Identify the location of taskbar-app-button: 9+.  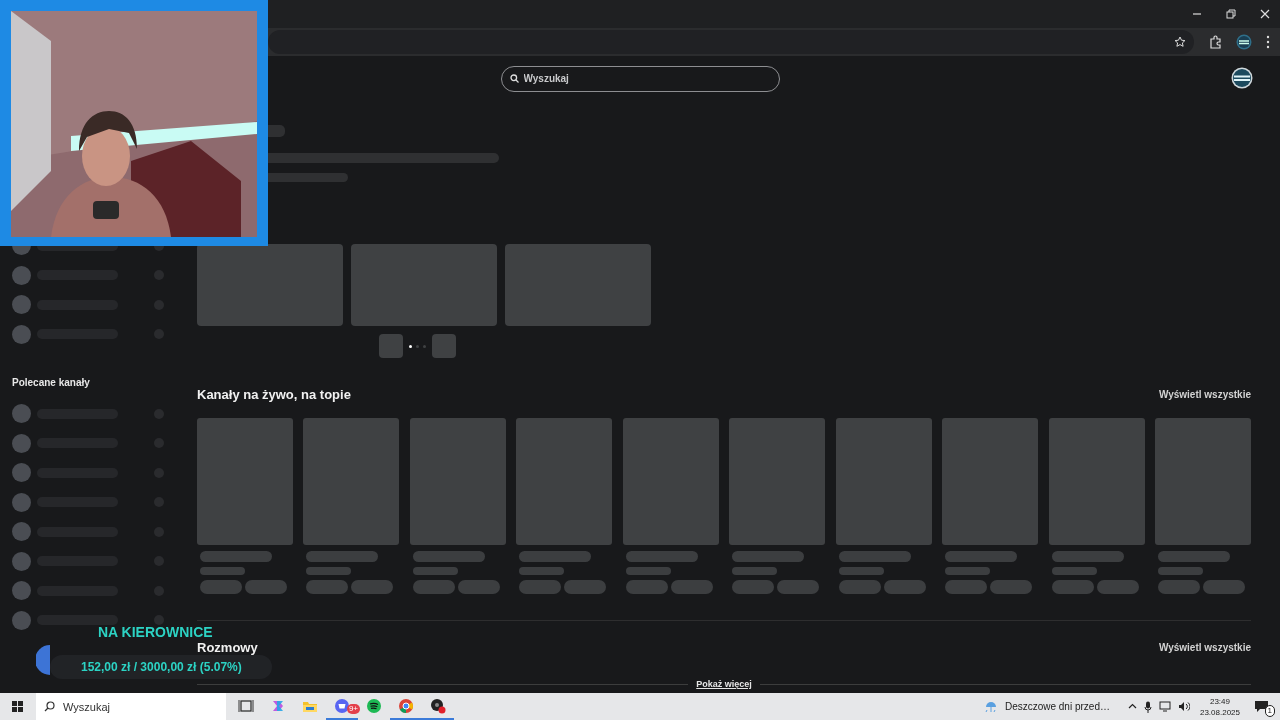
(342, 706).